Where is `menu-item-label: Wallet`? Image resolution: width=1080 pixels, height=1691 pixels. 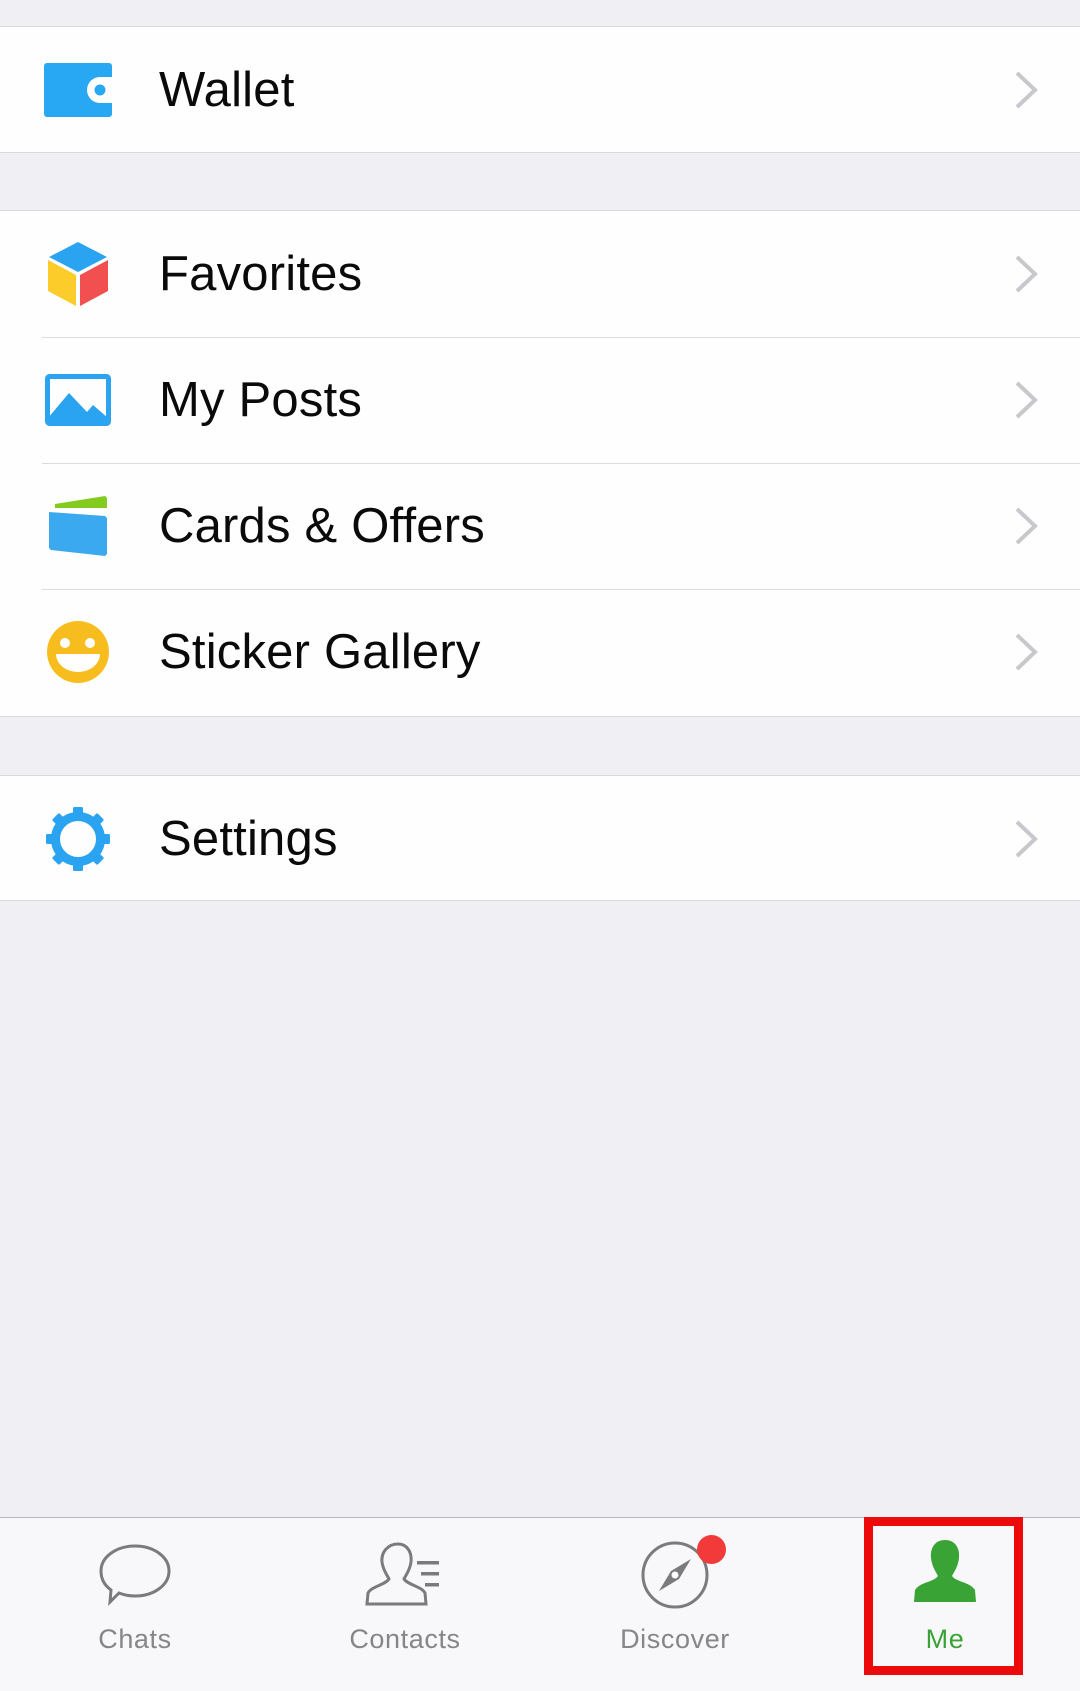
menu-item-label: Wallet is located at coordinates (227, 90).